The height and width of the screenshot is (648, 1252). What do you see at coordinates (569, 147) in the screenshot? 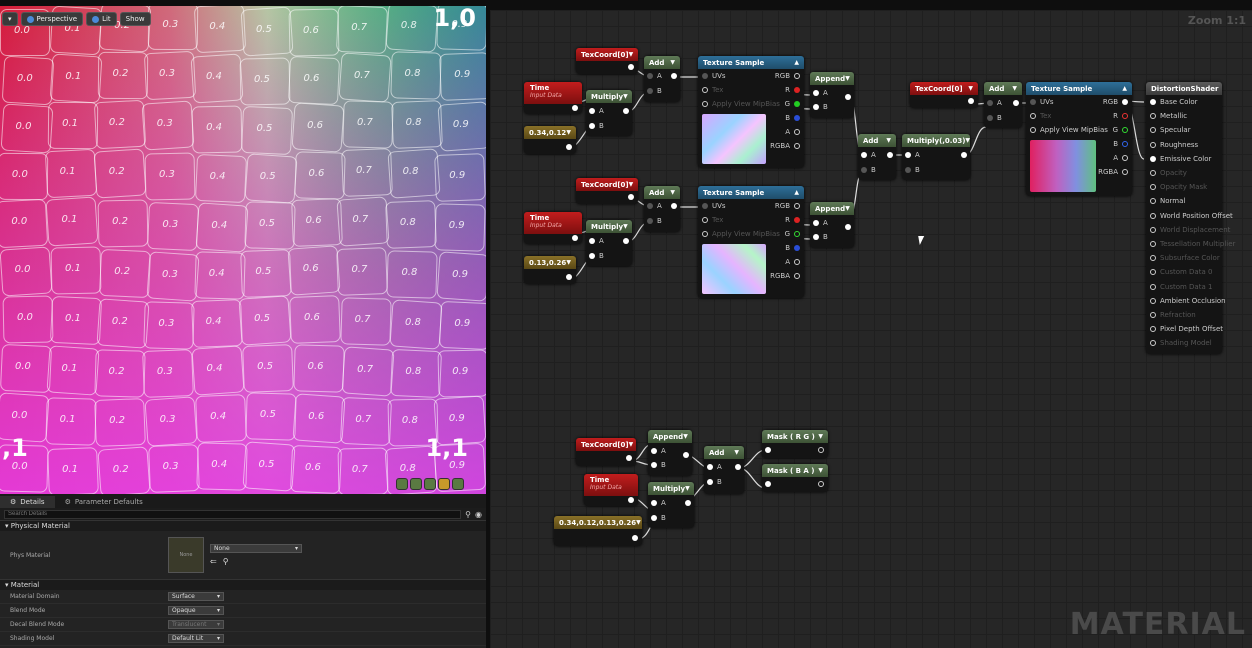
I see `constant-node-1-output` at bounding box center [569, 147].